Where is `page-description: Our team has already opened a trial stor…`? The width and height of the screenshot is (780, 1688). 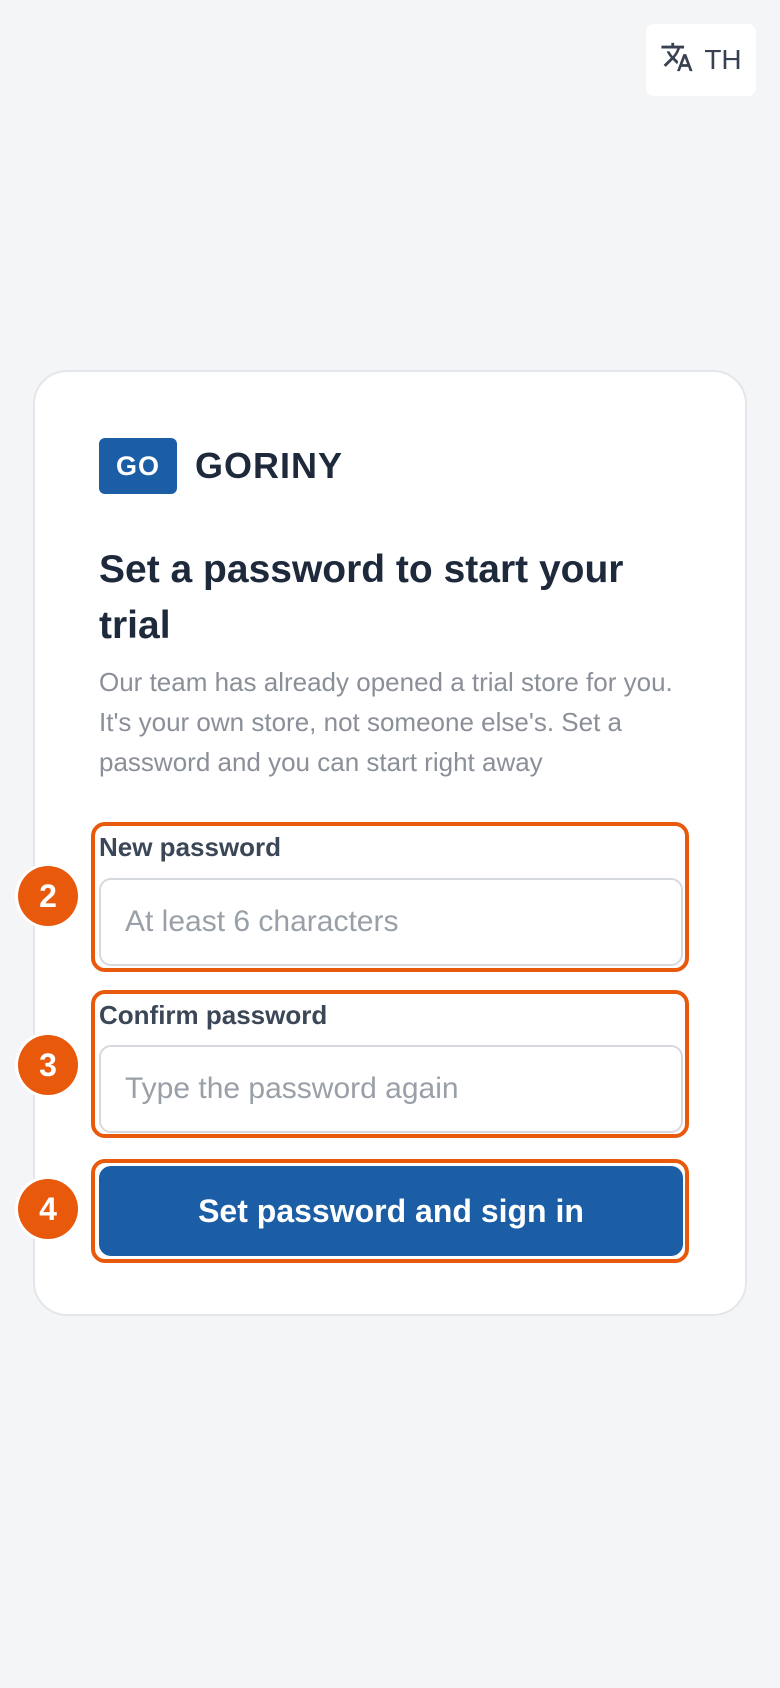 page-description: Our team has already opened a trial stor… is located at coordinates (386, 722).